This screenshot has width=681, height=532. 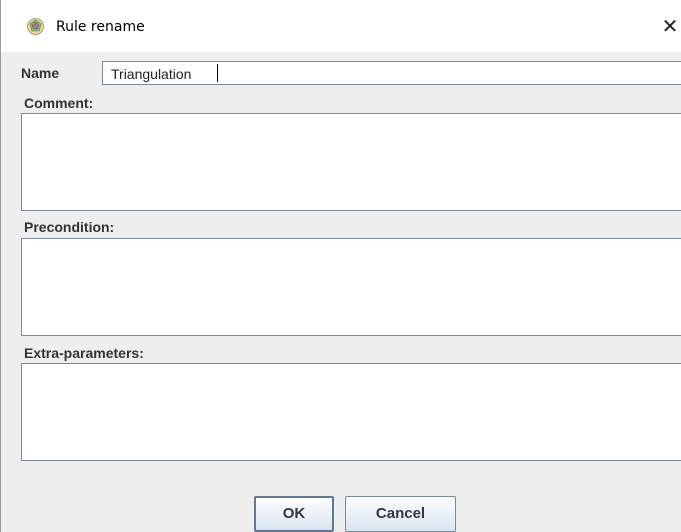 I want to click on text-caret, so click(x=217, y=73).